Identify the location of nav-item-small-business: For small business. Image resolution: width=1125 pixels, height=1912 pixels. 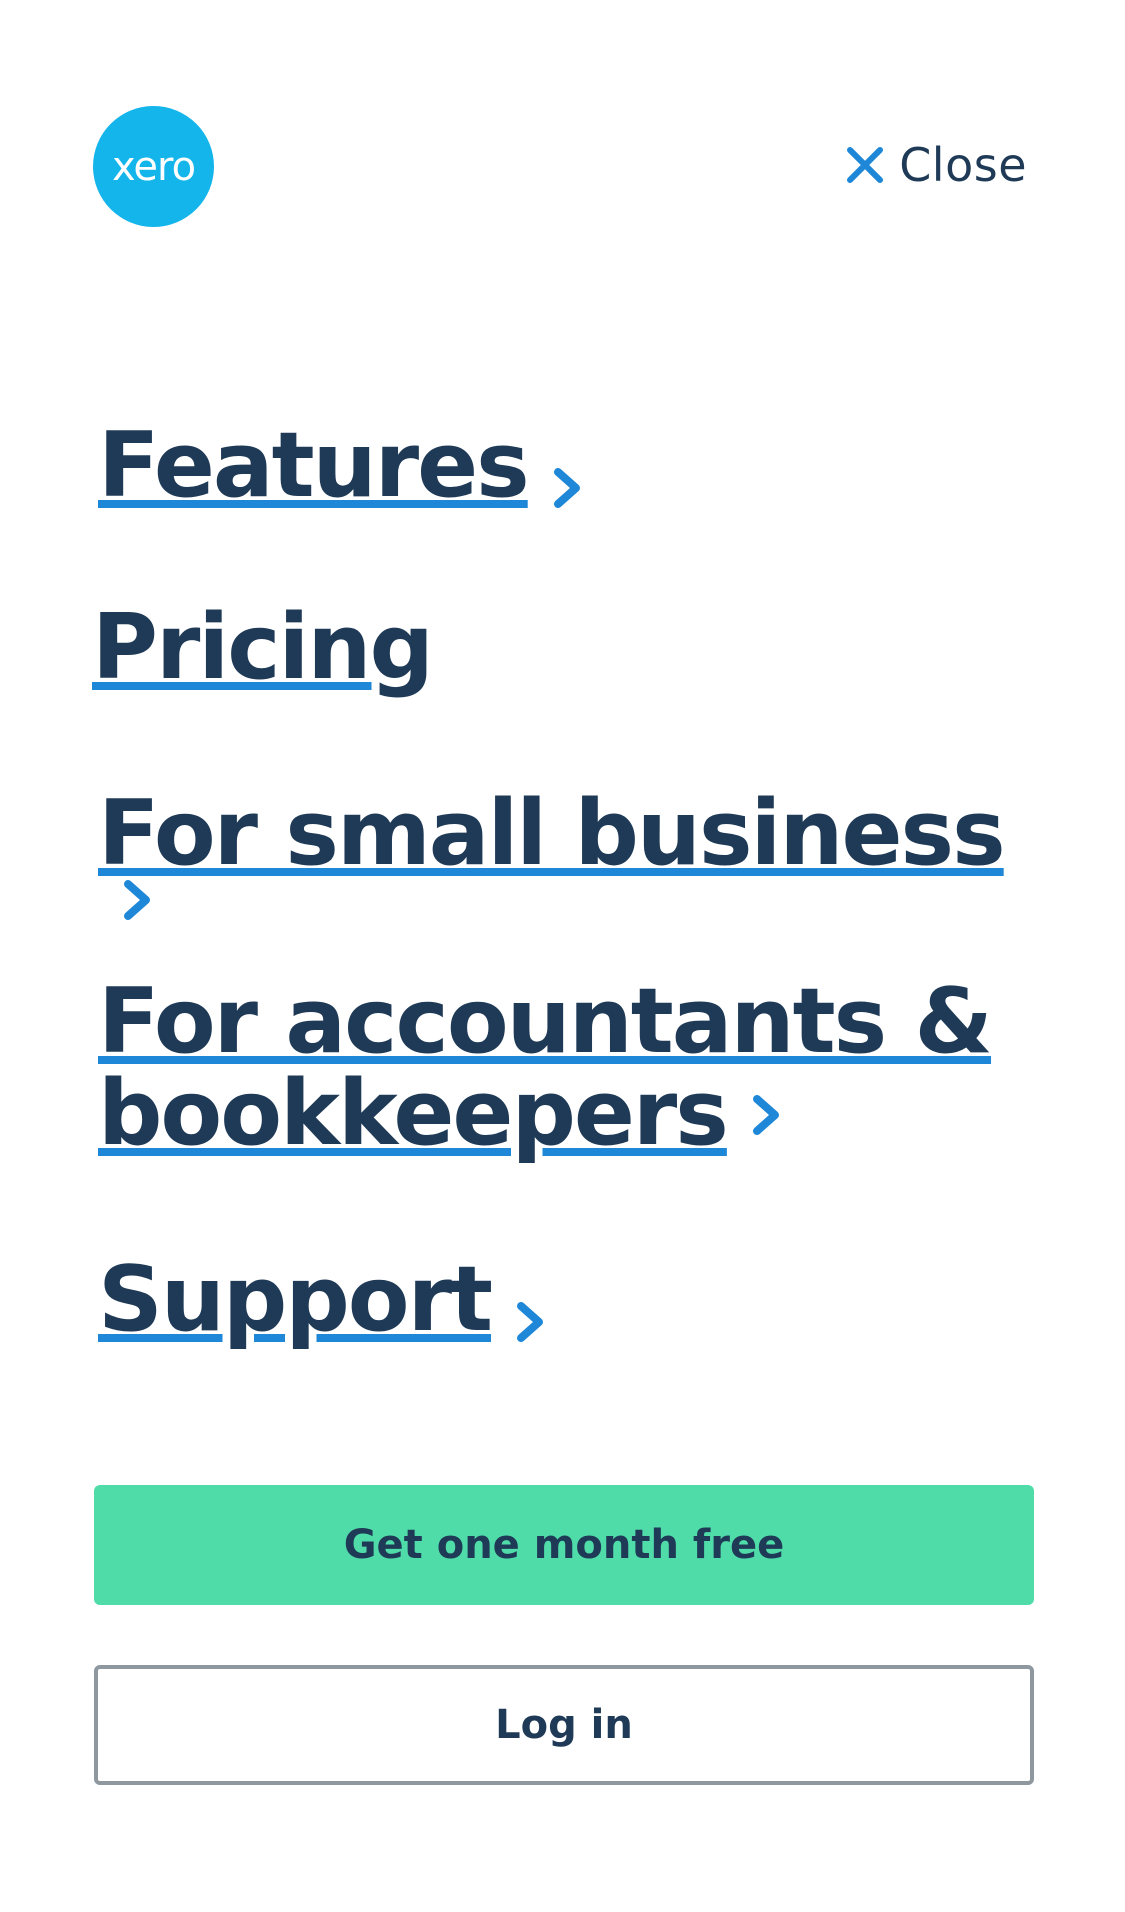
(568, 858).